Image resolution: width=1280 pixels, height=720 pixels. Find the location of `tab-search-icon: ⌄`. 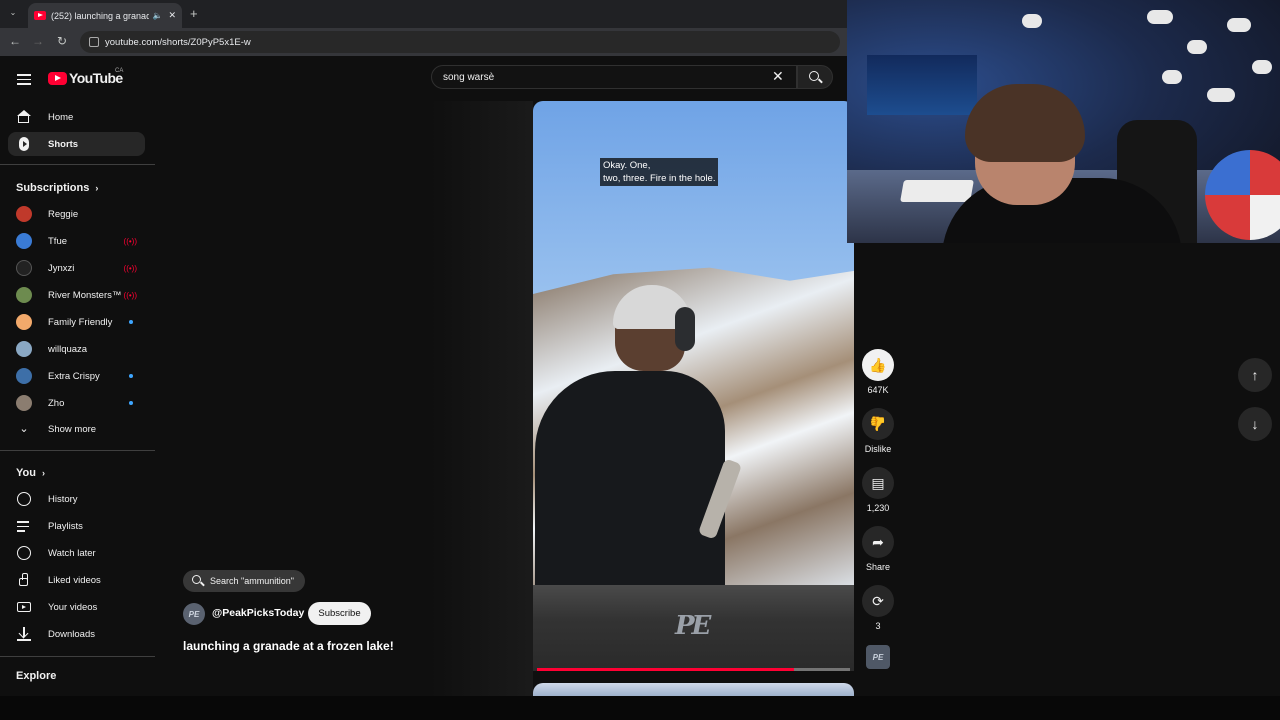

tab-search-icon: ⌄ is located at coordinates (13, 14).